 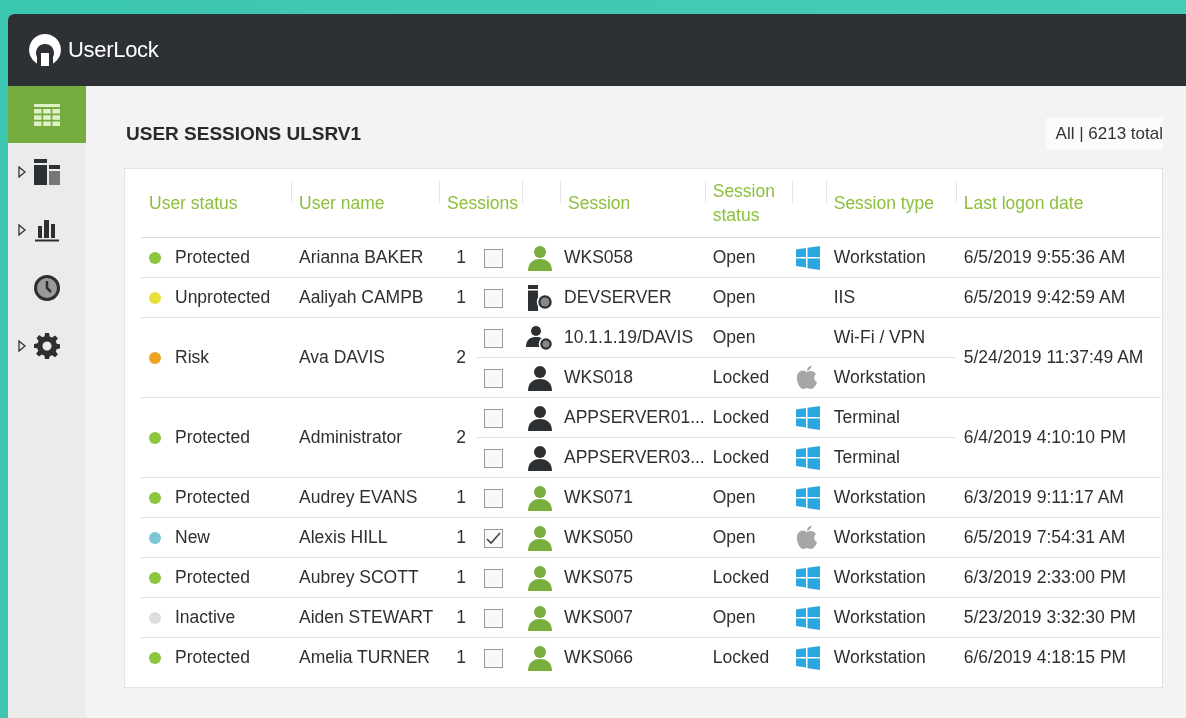 What do you see at coordinates (599, 497) in the screenshot?
I see `session-name: WKS071` at bounding box center [599, 497].